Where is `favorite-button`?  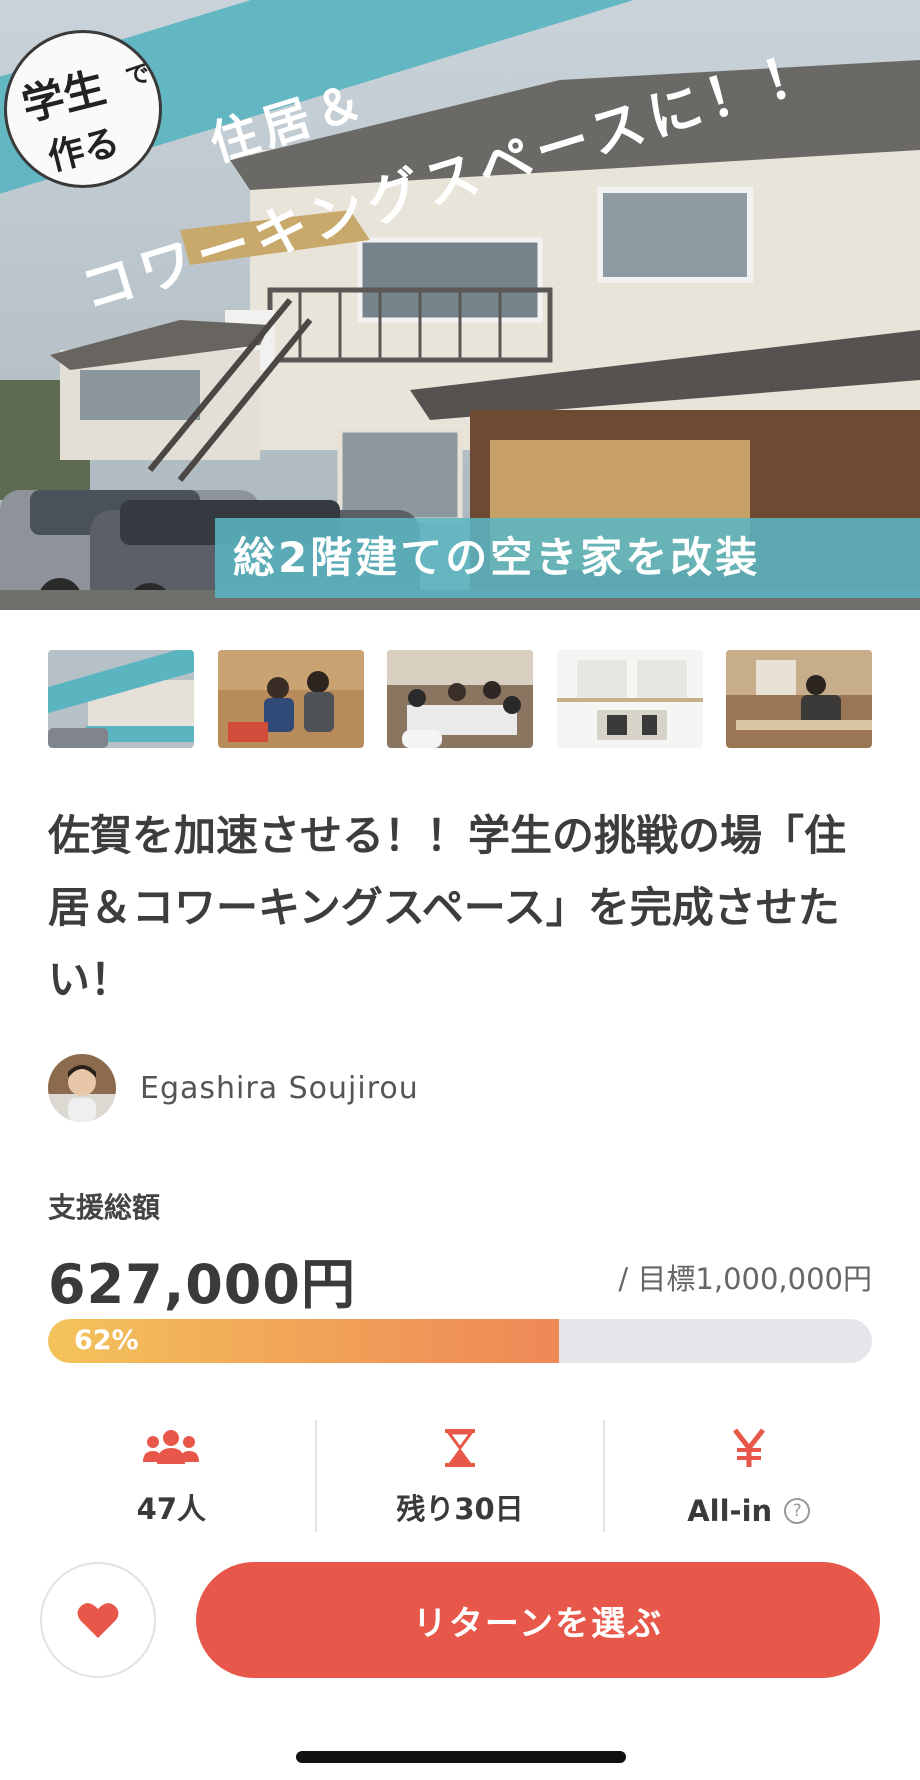 favorite-button is located at coordinates (98, 1620).